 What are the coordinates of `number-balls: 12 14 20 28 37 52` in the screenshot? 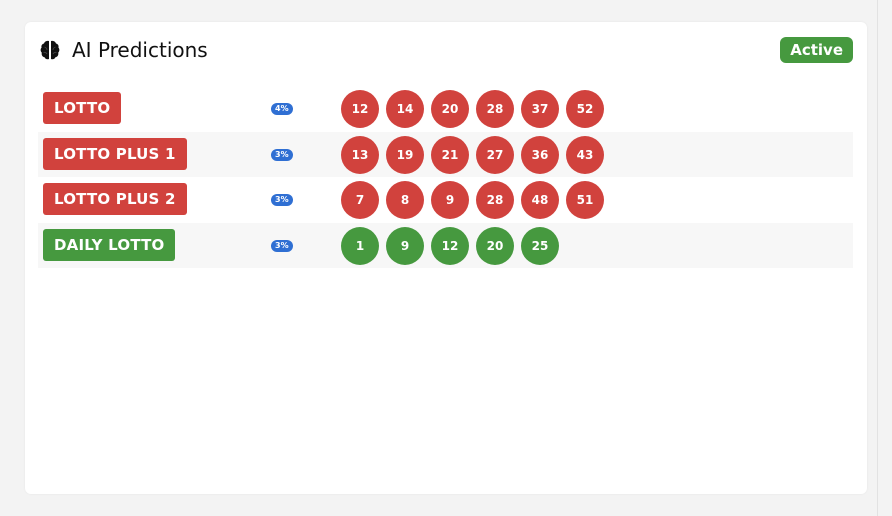 It's located at (472, 109).